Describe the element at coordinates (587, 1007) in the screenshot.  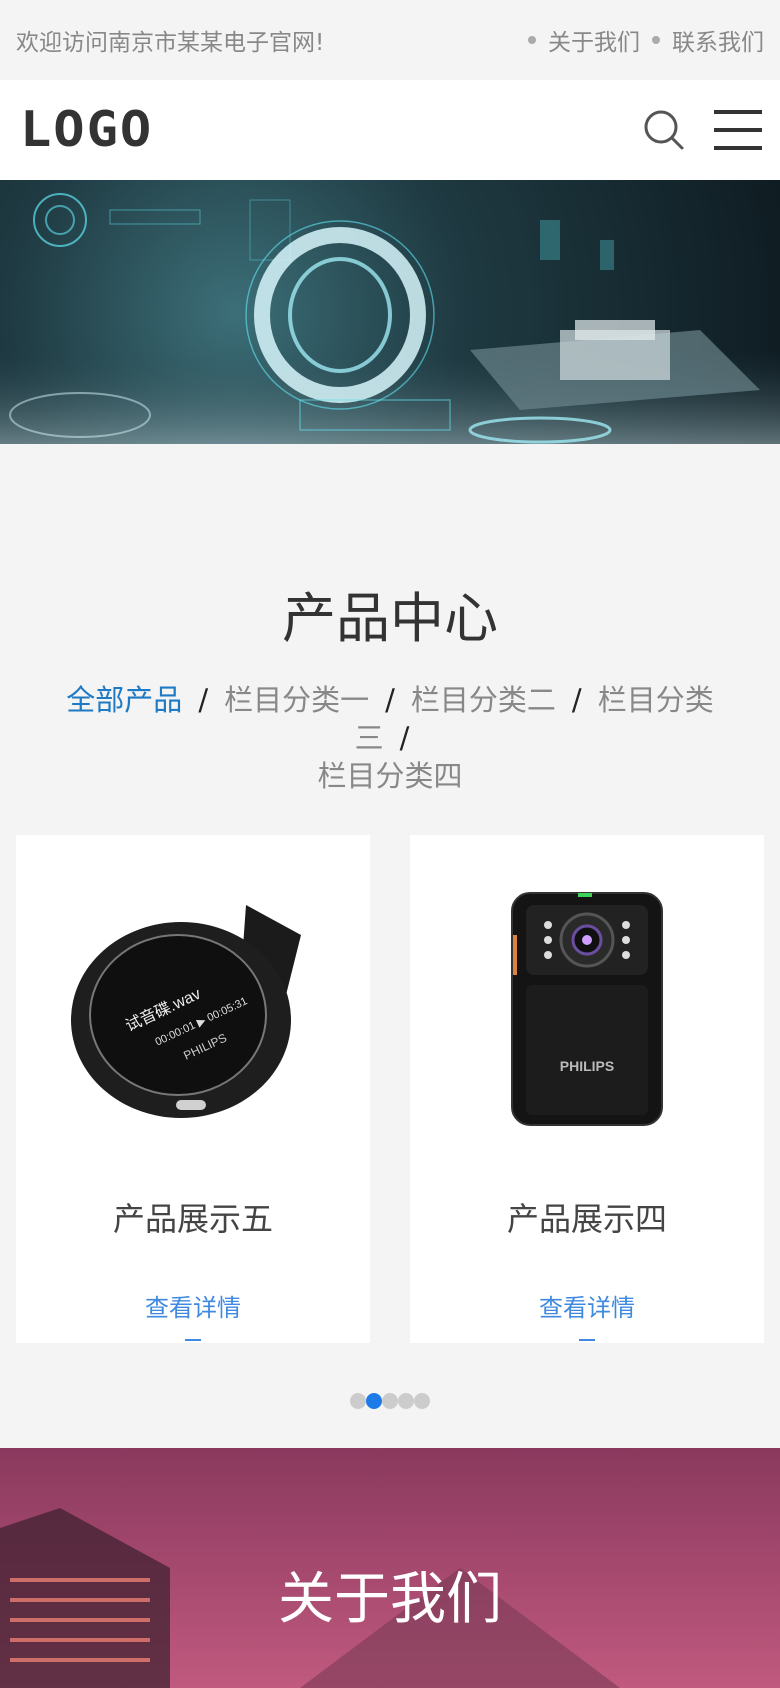
I see `product-image: PHILIPS` at that location.